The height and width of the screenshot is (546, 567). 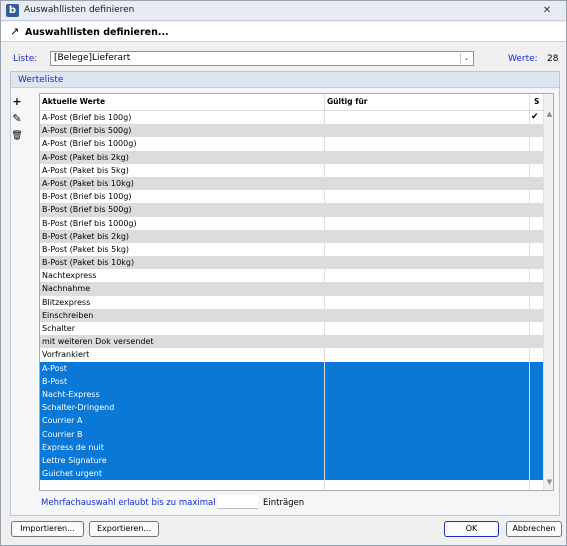 I want to click on table-row: A-Post (Paket bis 10kg), so click(x=291, y=183).